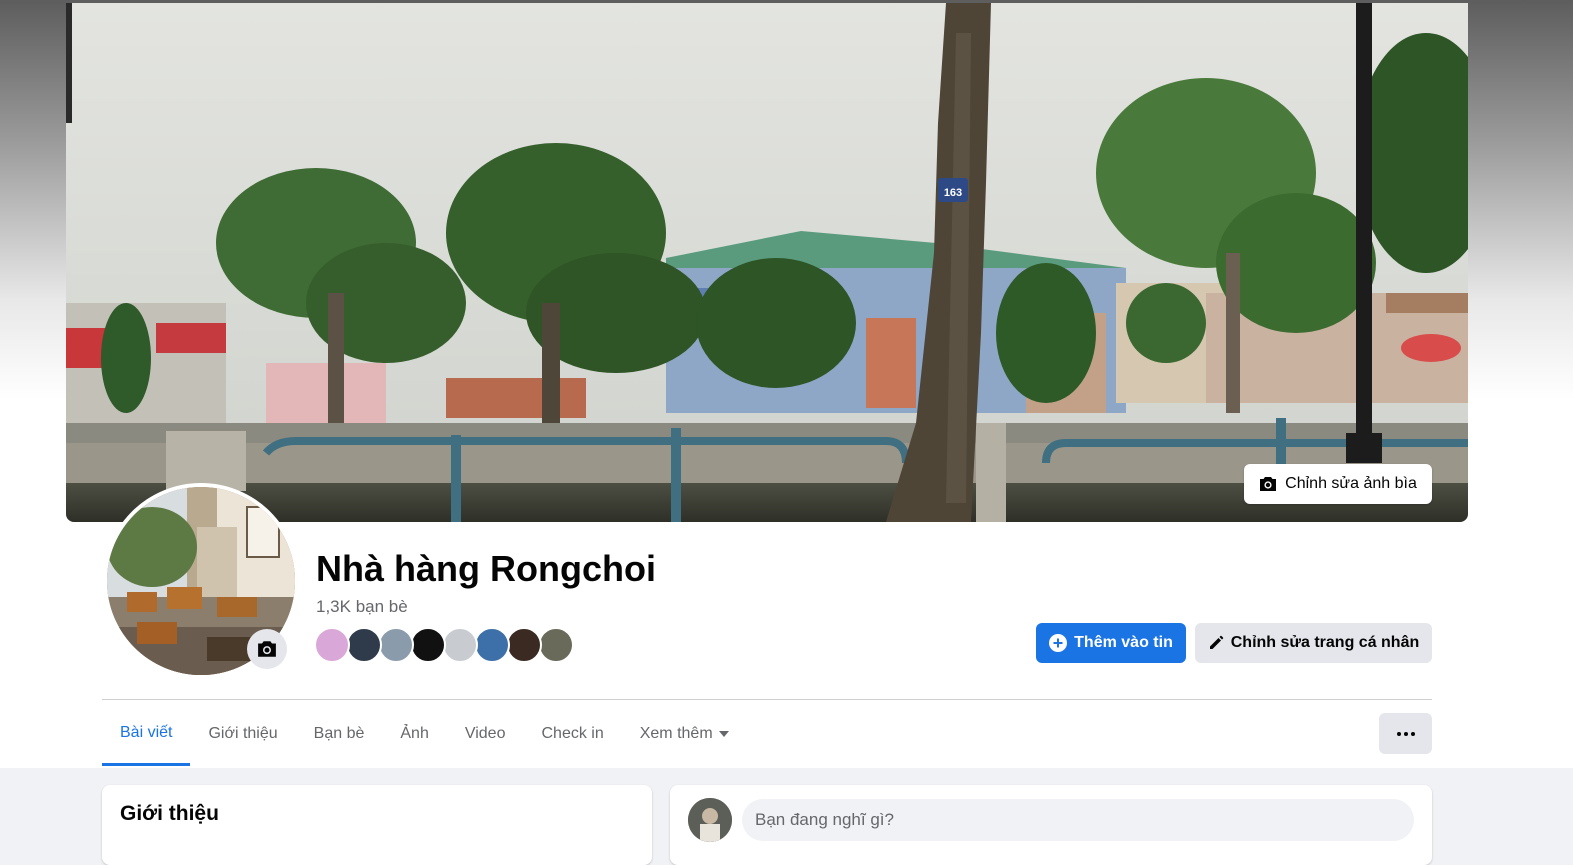 Image resolution: width=1573 pixels, height=865 pixels. Describe the element at coordinates (1325, 642) in the screenshot. I see `edit-profile-label: Chỉnh sửa trang cá nhân` at that location.